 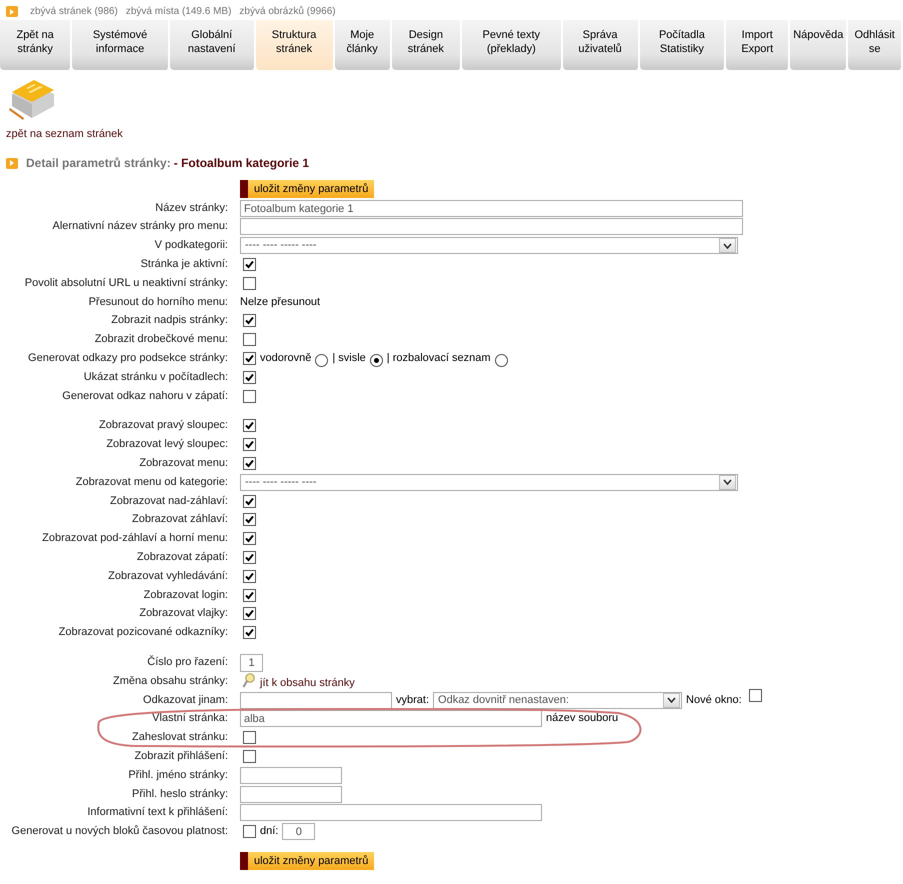 What do you see at coordinates (158, 302) in the screenshot?
I see `field-label: Přesunout do horního menu:` at bounding box center [158, 302].